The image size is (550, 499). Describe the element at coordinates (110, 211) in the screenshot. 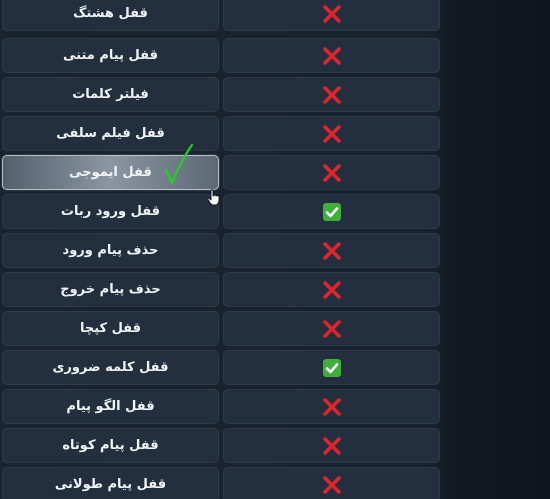

I see `setting-name-button: قفل ورود ربات` at that location.